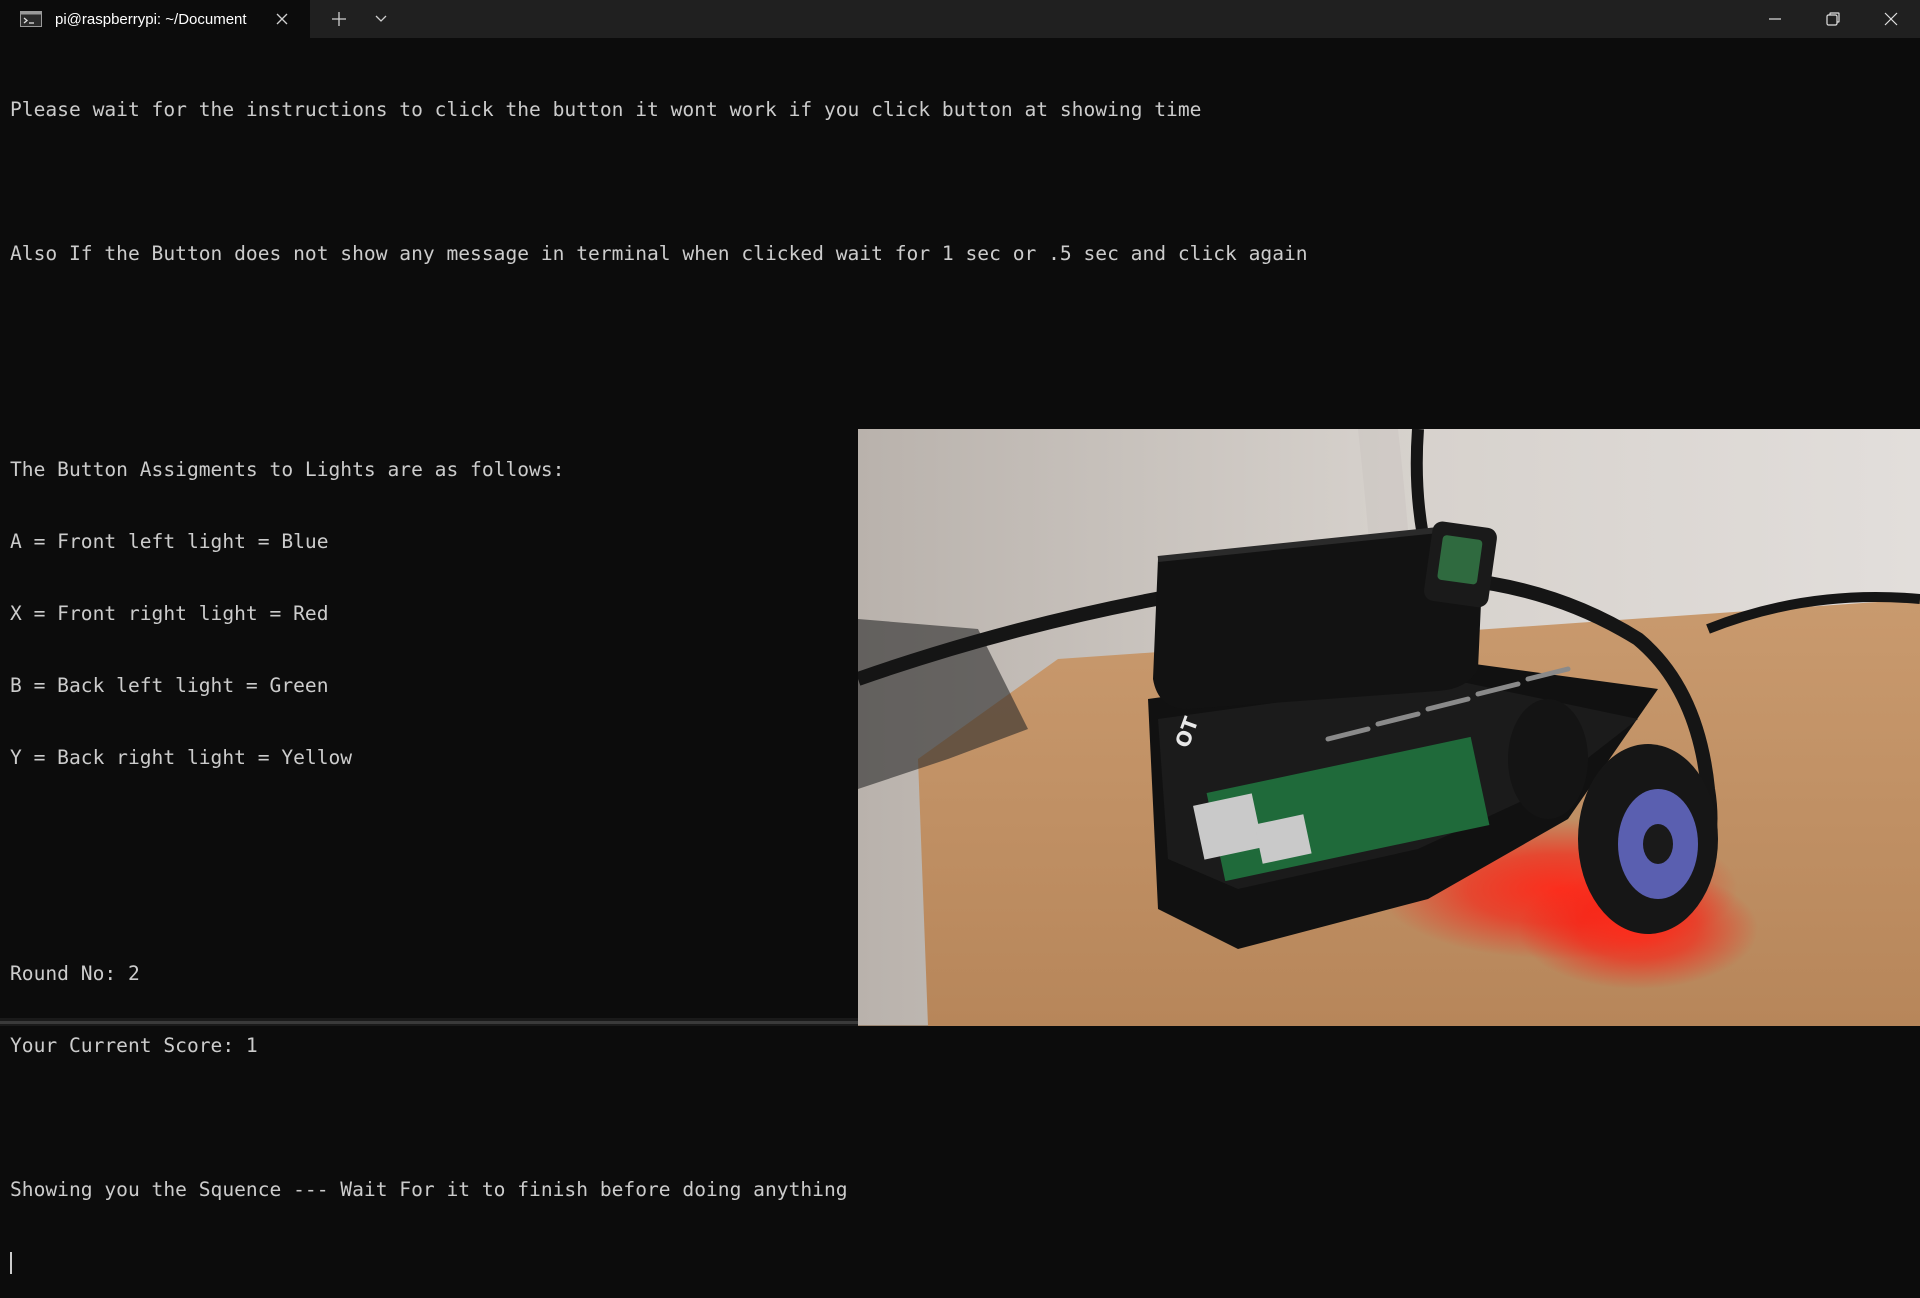 This screenshot has height=1298, width=1920. I want to click on restore-icon, so click(1833, 19).